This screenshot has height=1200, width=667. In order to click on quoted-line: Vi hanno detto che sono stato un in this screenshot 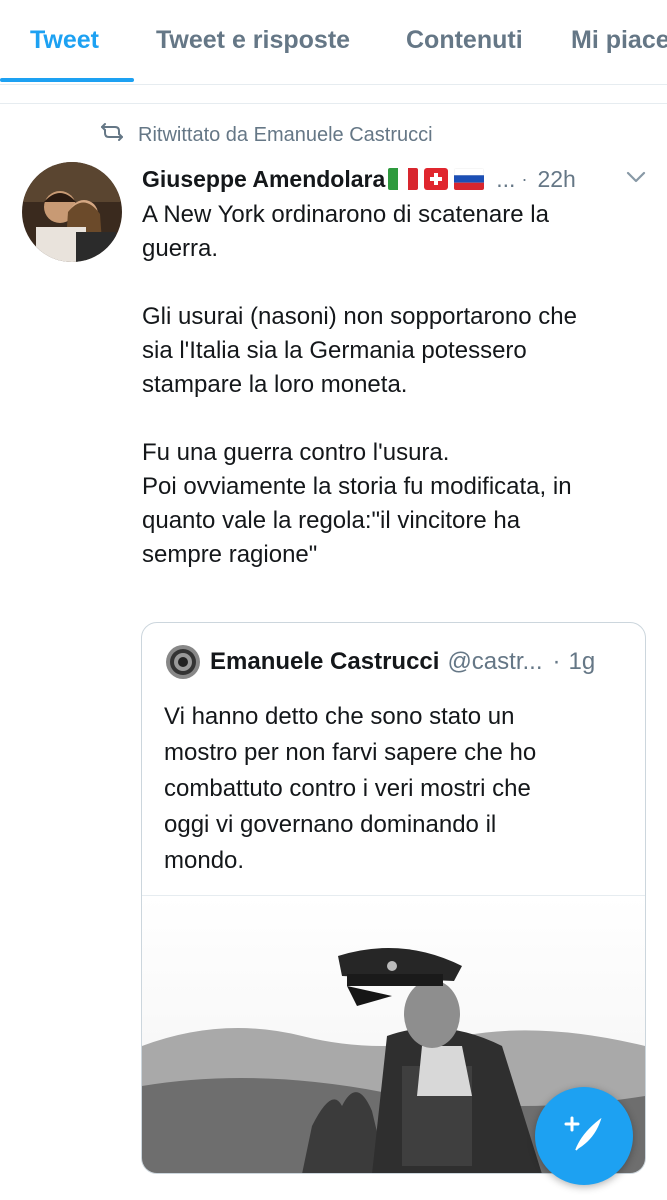, I will do `click(339, 716)`.